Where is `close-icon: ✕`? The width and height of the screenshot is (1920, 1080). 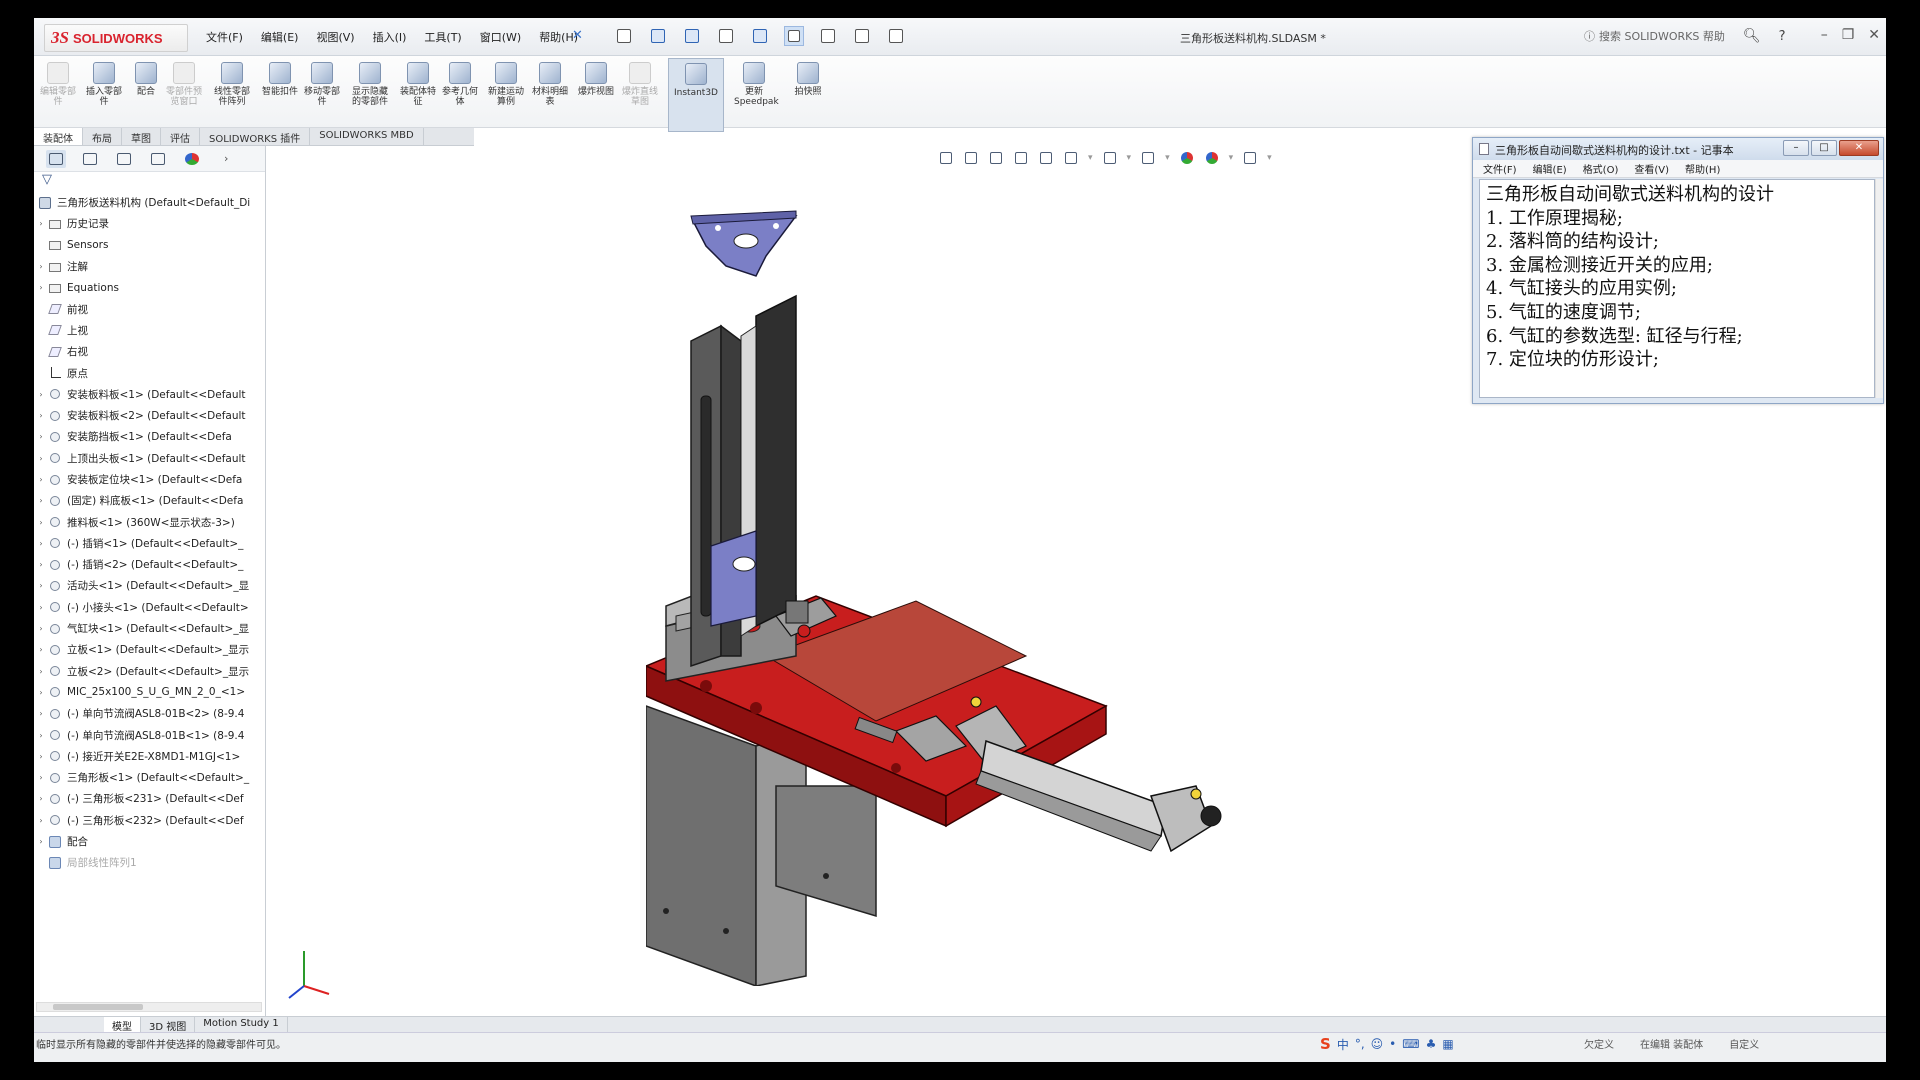 close-icon: ✕ is located at coordinates (1874, 35).